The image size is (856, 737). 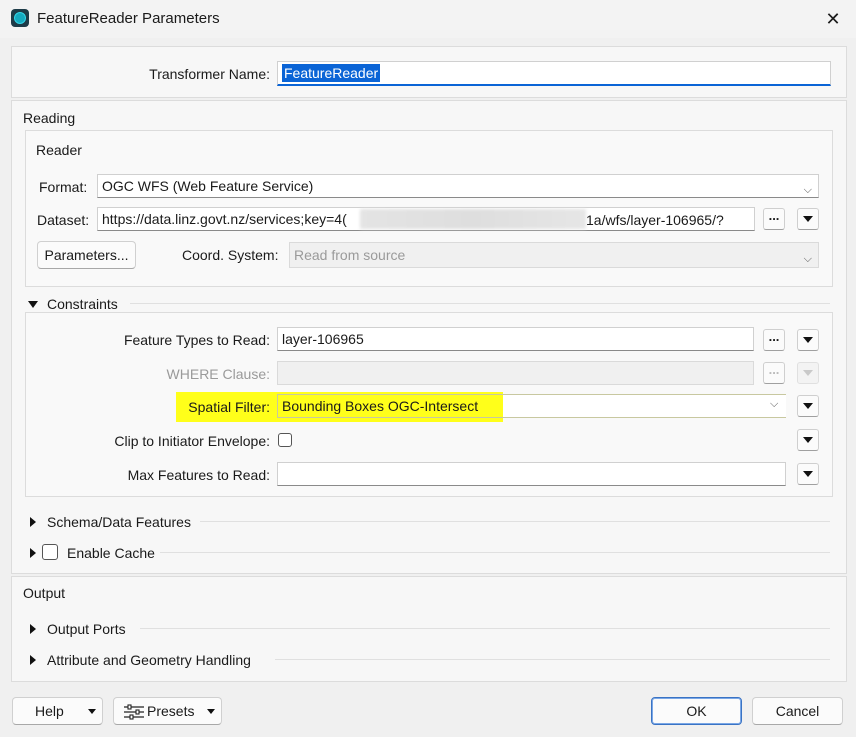 What do you see at coordinates (808, 219) in the screenshot?
I see `dataset-menu-button` at bounding box center [808, 219].